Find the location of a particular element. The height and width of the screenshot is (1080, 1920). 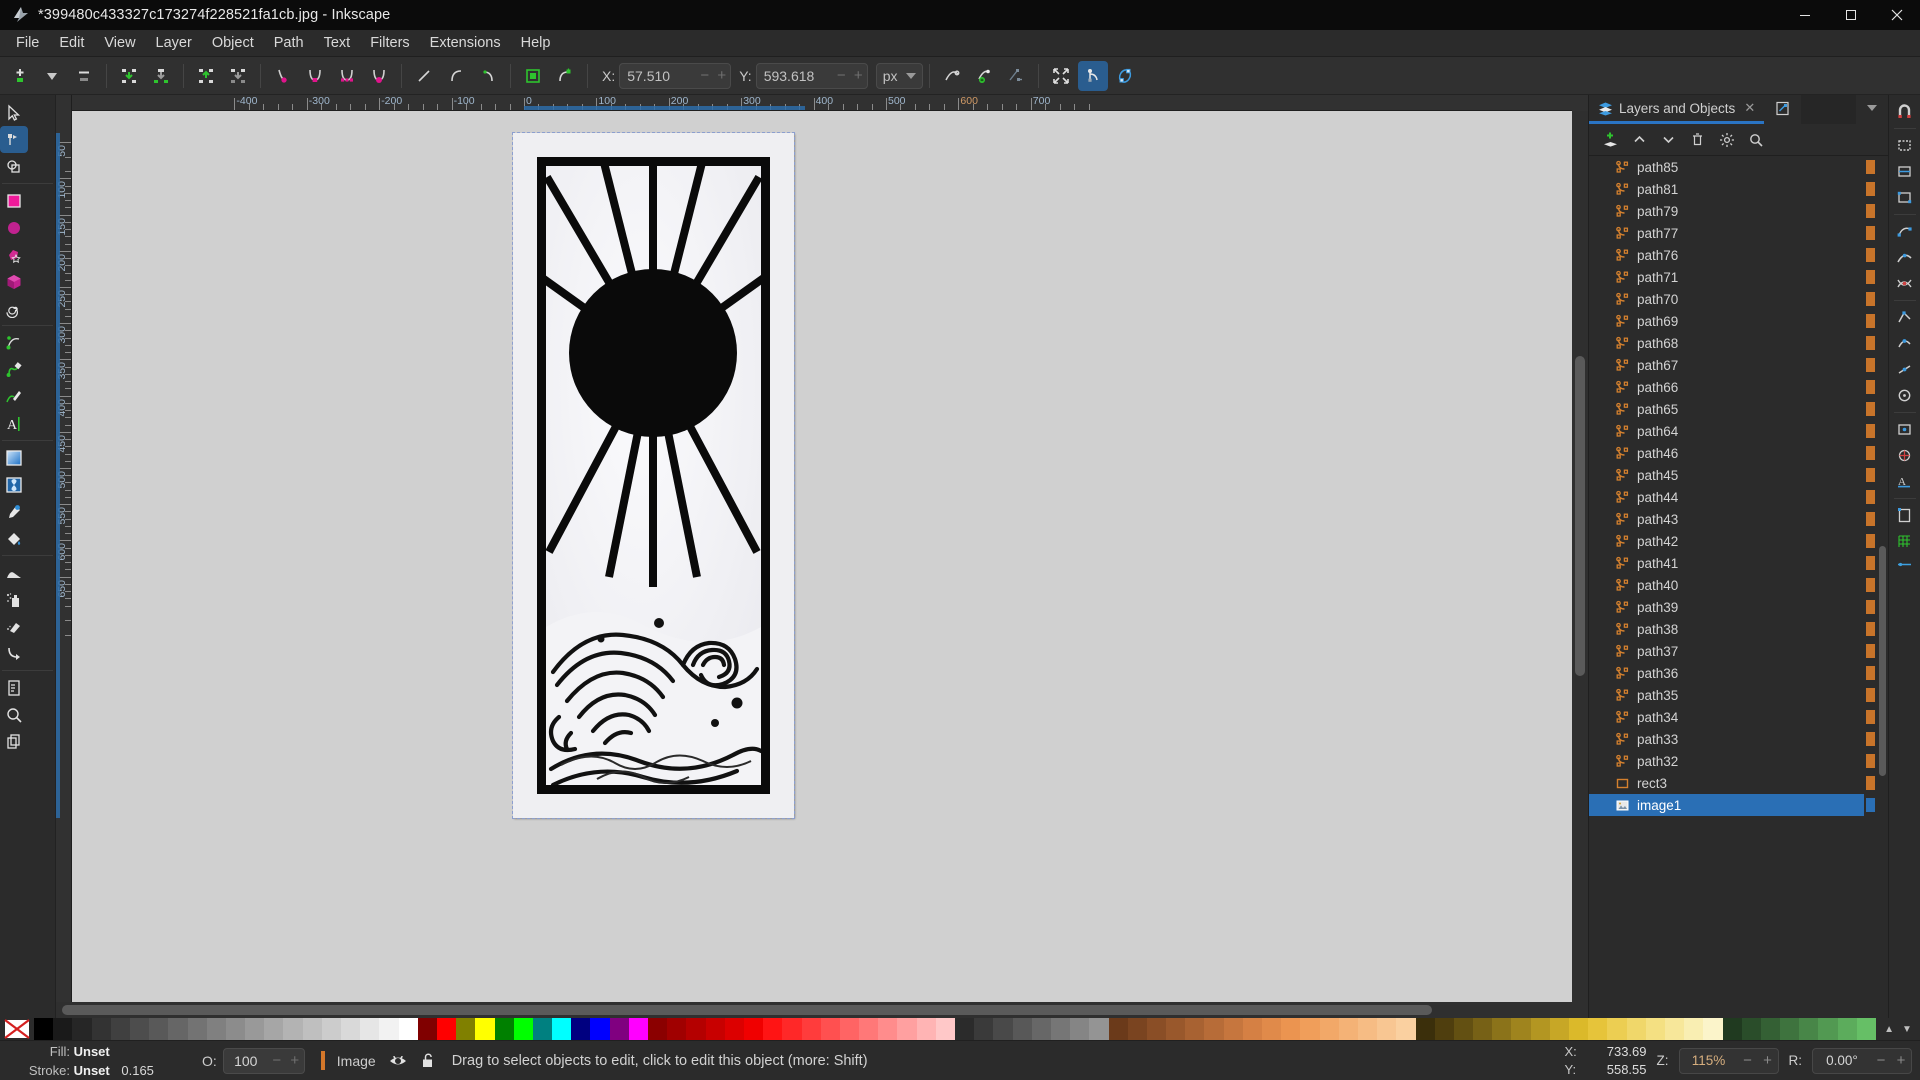

layer-row: path67 is located at coordinates (1726, 365).